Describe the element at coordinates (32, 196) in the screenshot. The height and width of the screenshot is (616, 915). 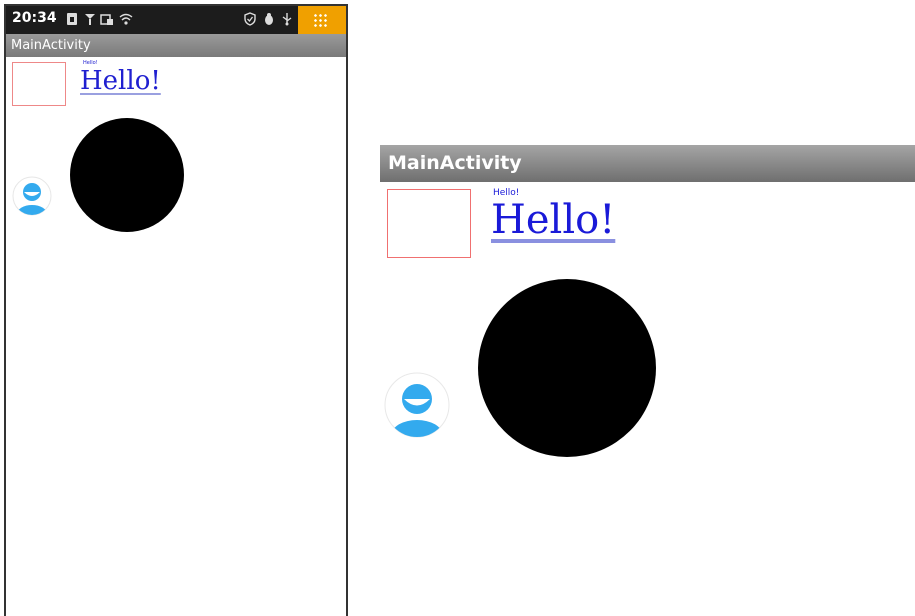
I see `avatar-icon` at that location.